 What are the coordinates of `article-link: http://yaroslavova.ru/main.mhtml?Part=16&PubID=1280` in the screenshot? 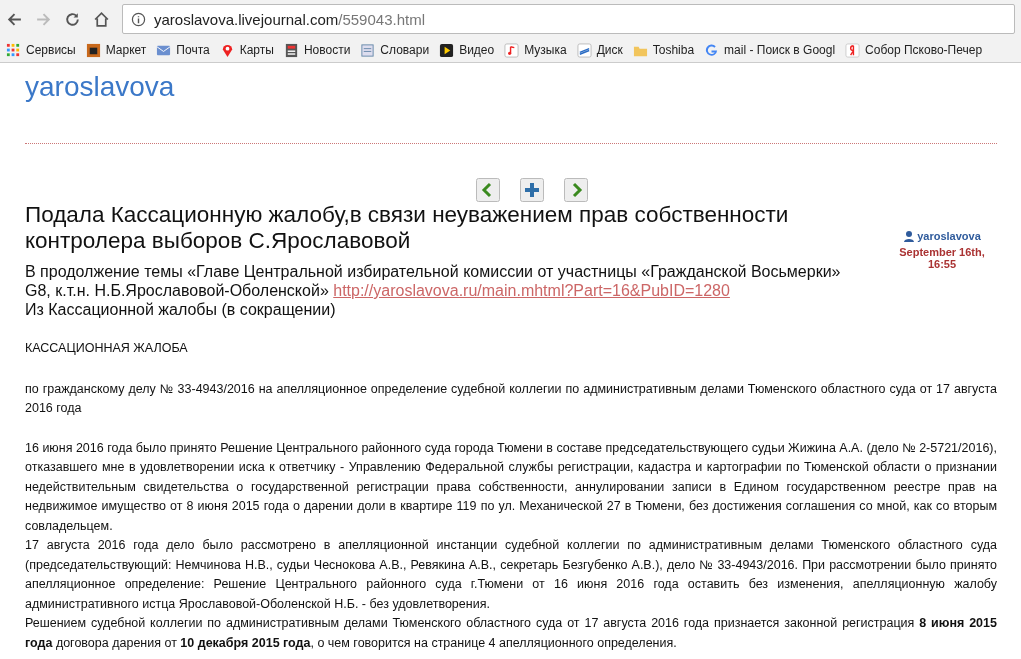 It's located at (531, 290).